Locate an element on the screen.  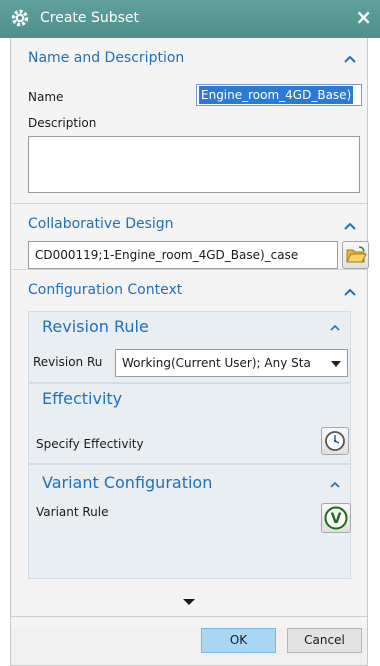
effectivity-panel: Effectivity Specify Effectivity is located at coordinates (189, 423).